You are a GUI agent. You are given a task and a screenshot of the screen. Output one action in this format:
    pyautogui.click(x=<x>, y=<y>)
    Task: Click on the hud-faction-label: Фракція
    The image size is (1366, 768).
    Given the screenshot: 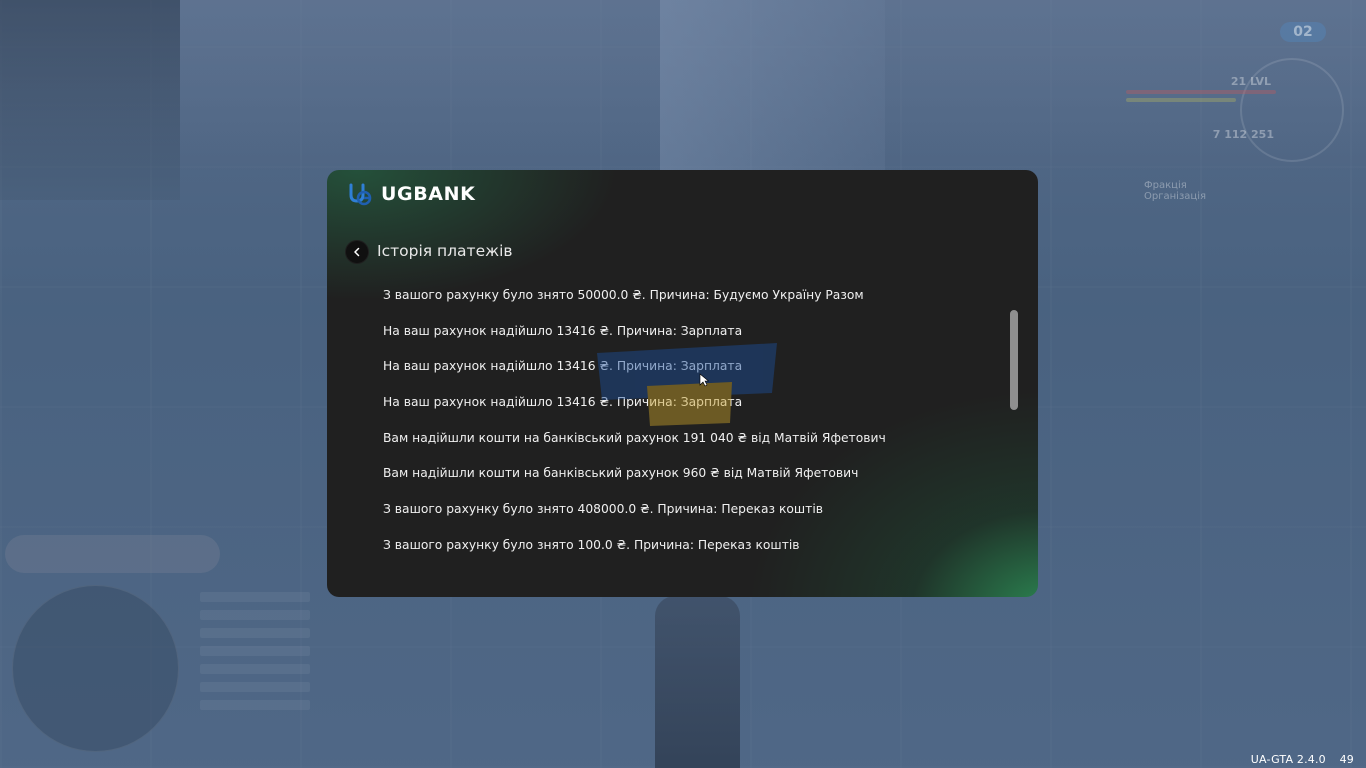 What is the action you would take?
    pyautogui.click(x=1165, y=185)
    